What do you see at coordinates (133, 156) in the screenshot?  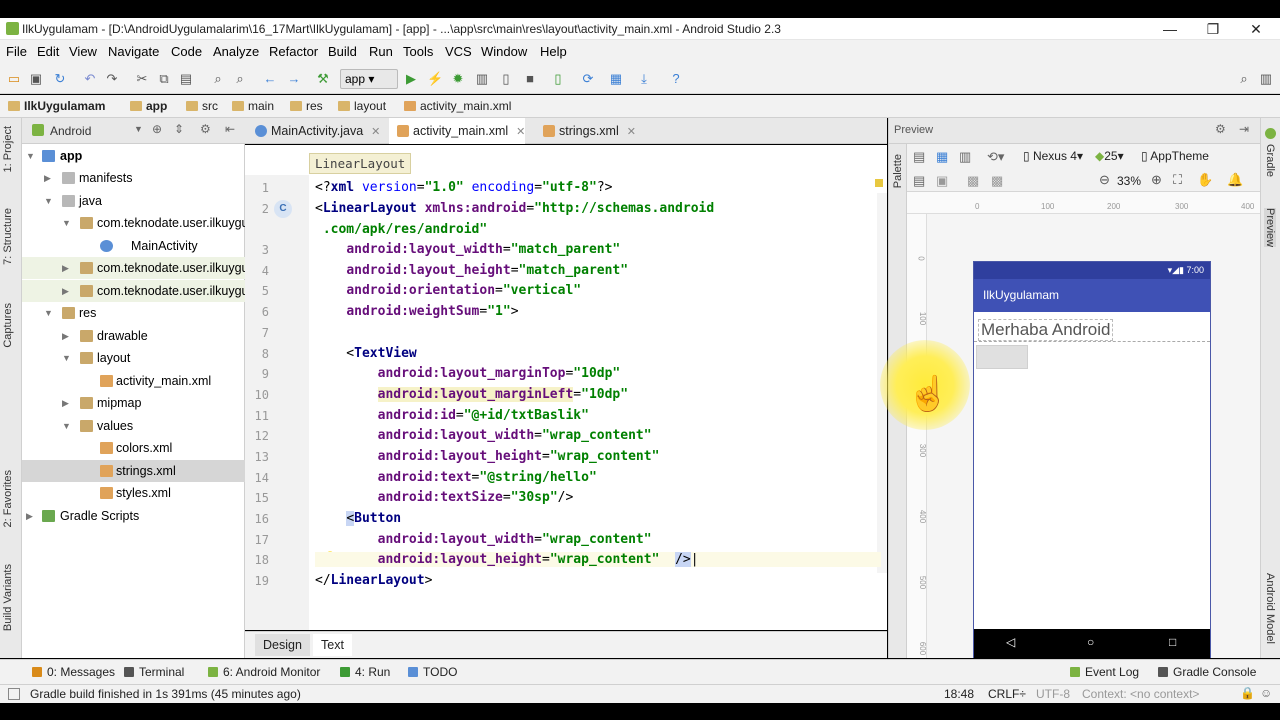 I see `tree-item-app: ▼ app` at bounding box center [133, 156].